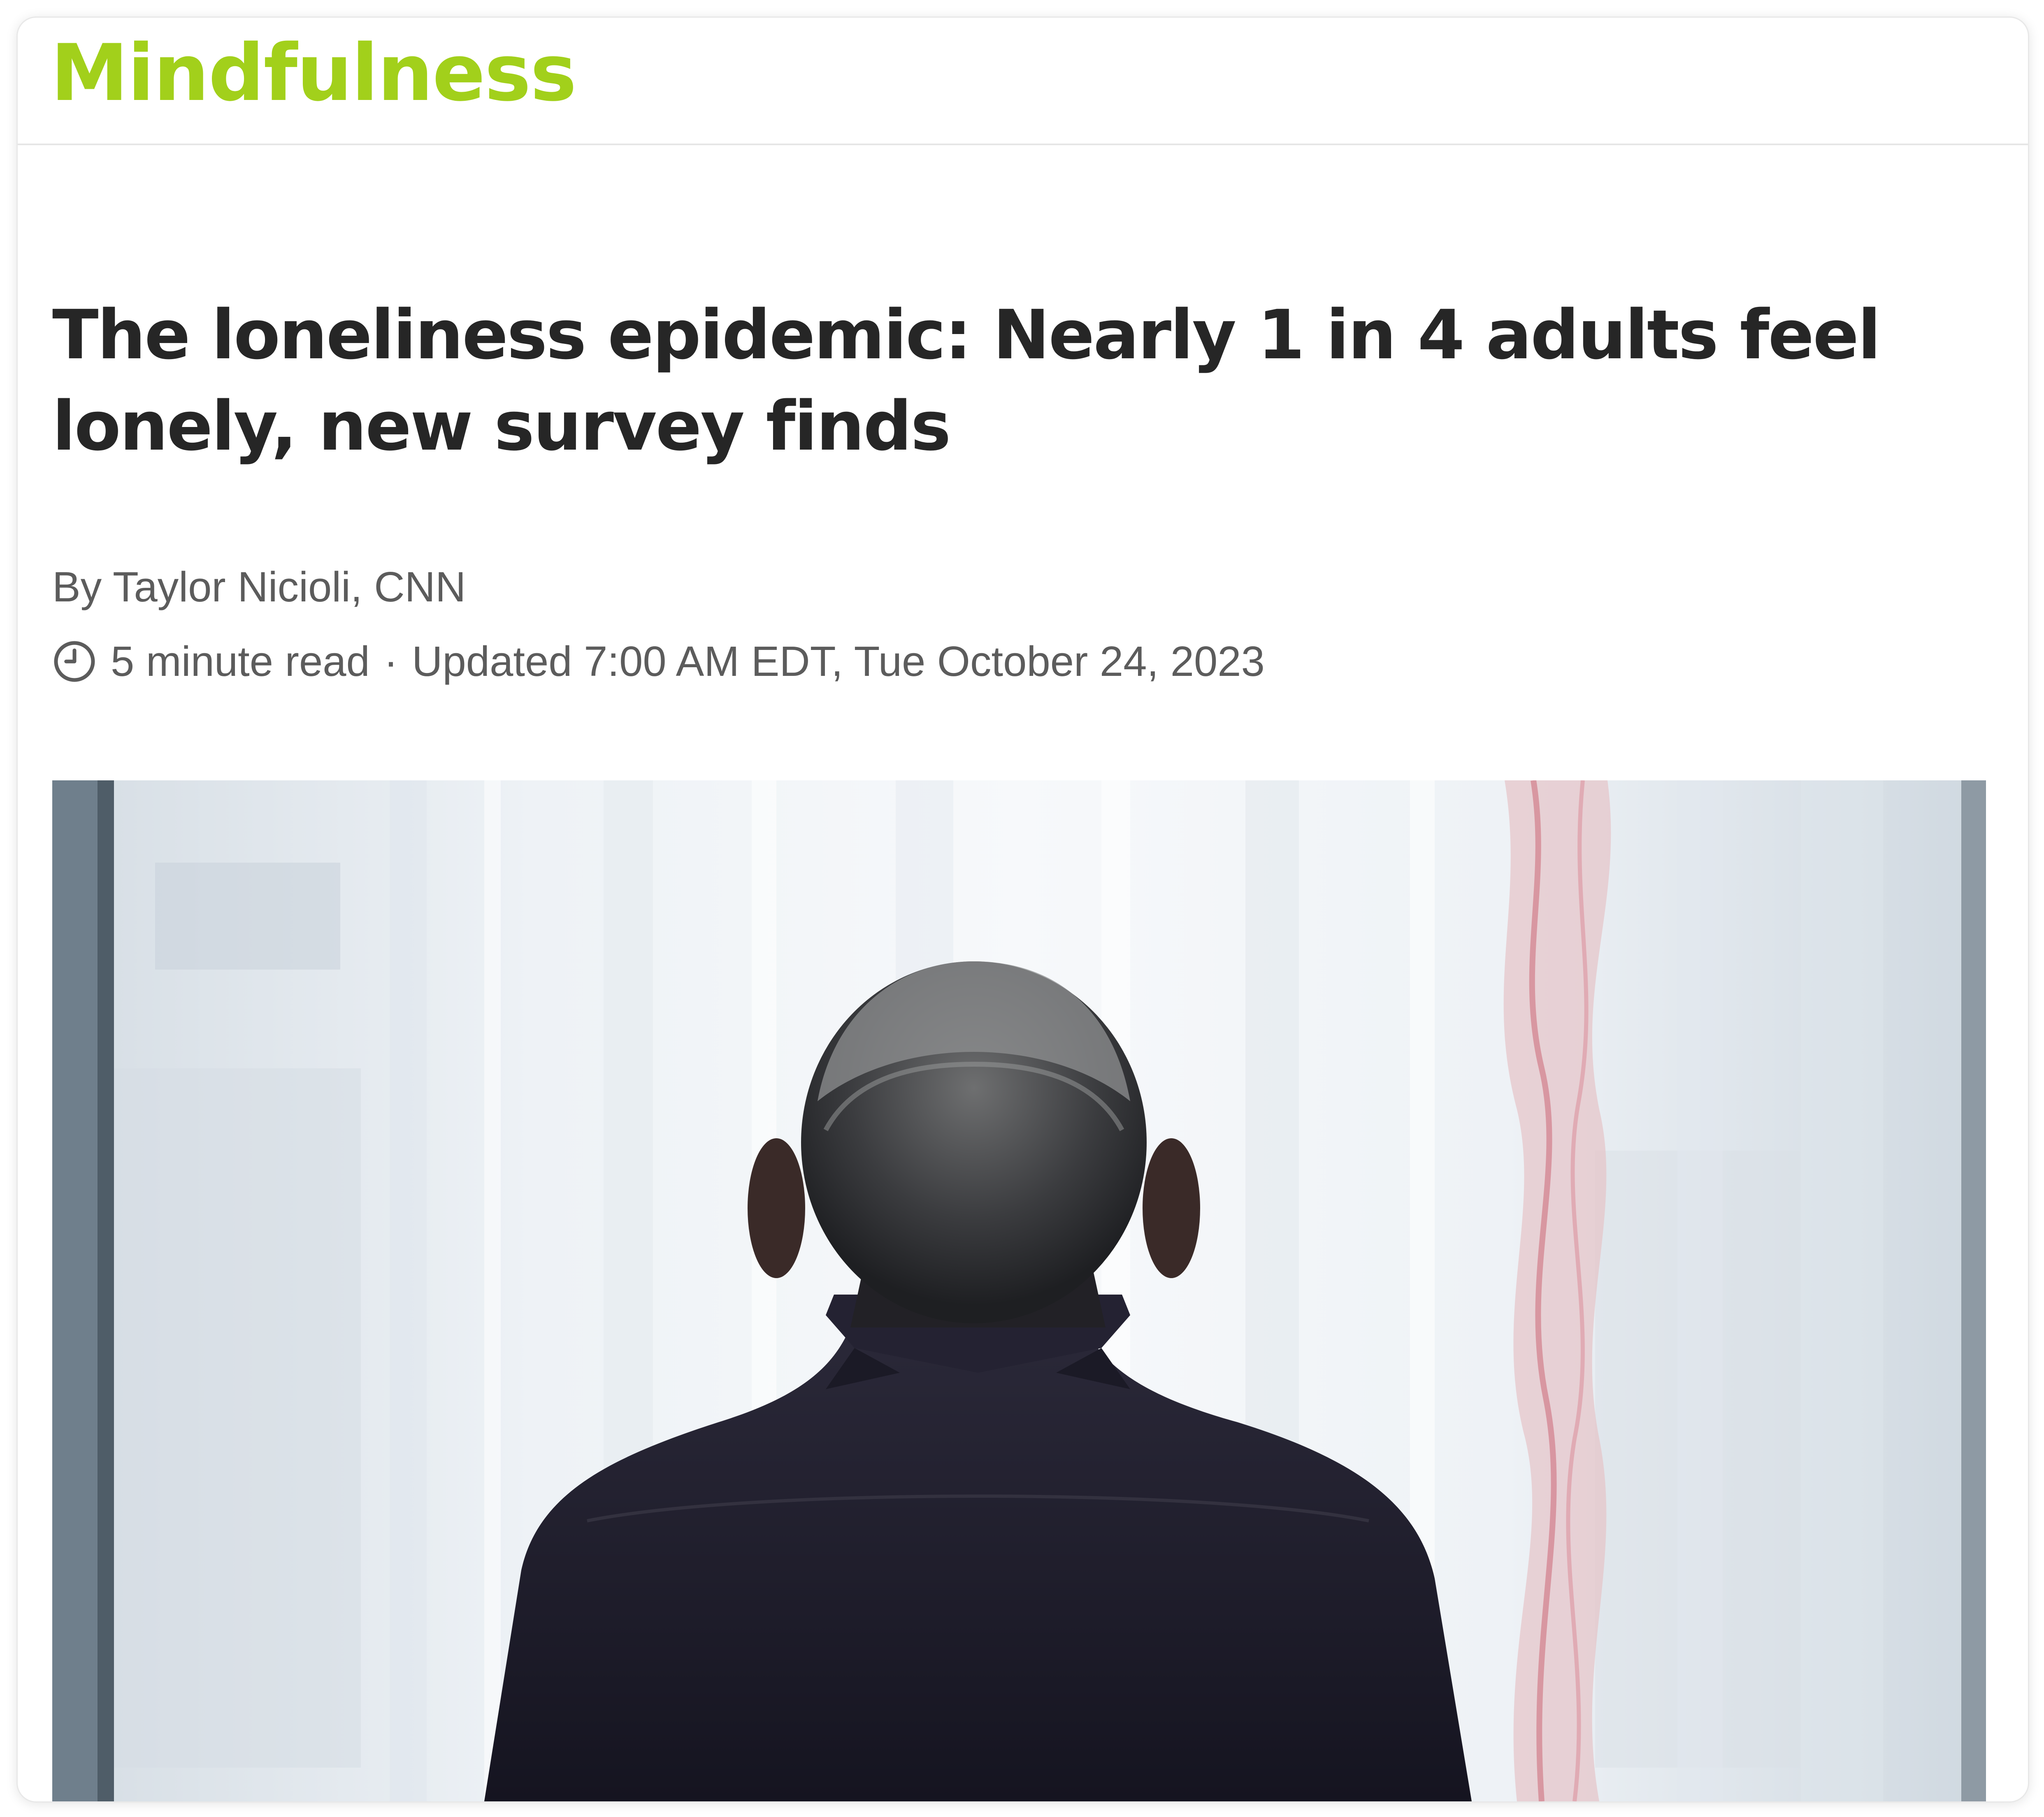 Image resolution: width=2044 pixels, height=1817 pixels. What do you see at coordinates (1023, 81) in the screenshot?
I see `section-header: Mindfulness` at bounding box center [1023, 81].